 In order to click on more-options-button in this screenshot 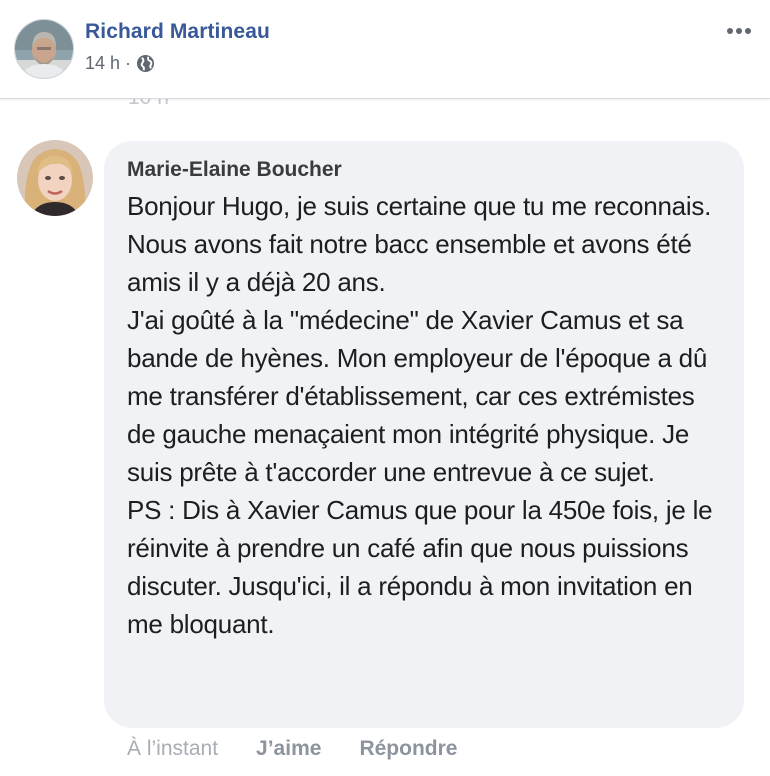, I will do `click(739, 31)`.